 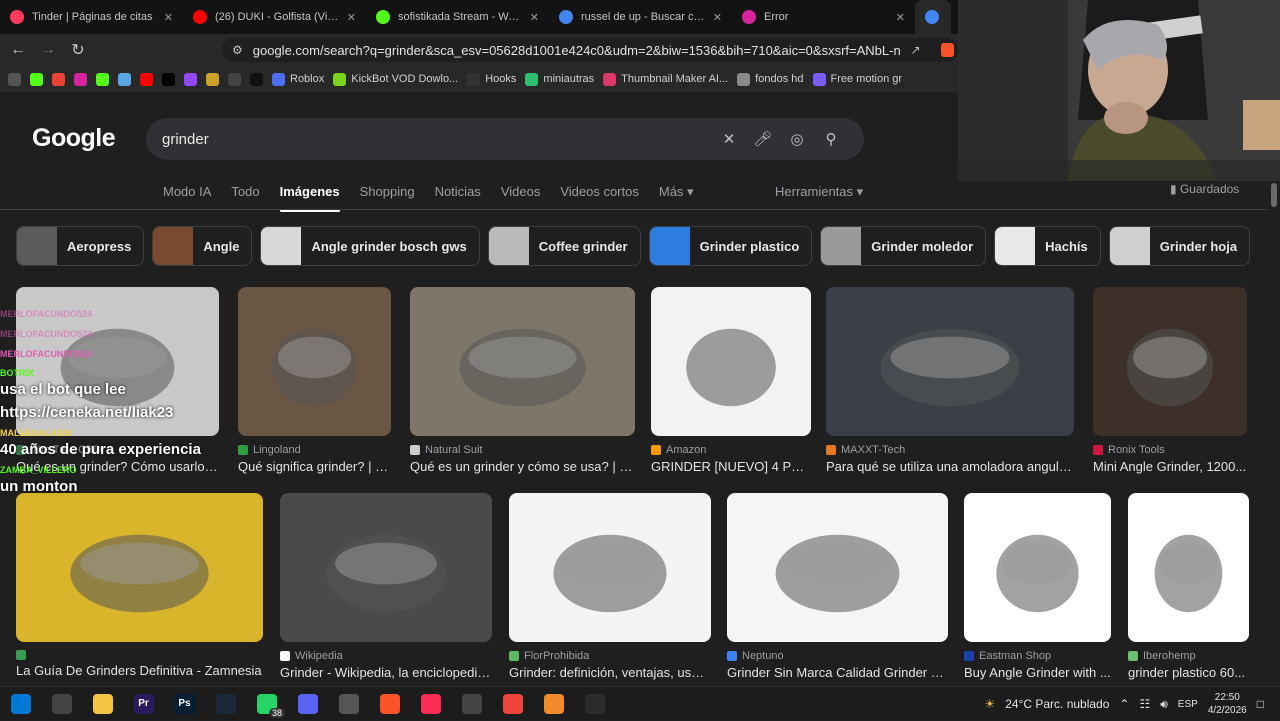 What do you see at coordinates (274, 17) in the screenshot?
I see `browser-tab: (26) DUKI - Golfista (Video Oficial) ✕` at bounding box center [274, 17].